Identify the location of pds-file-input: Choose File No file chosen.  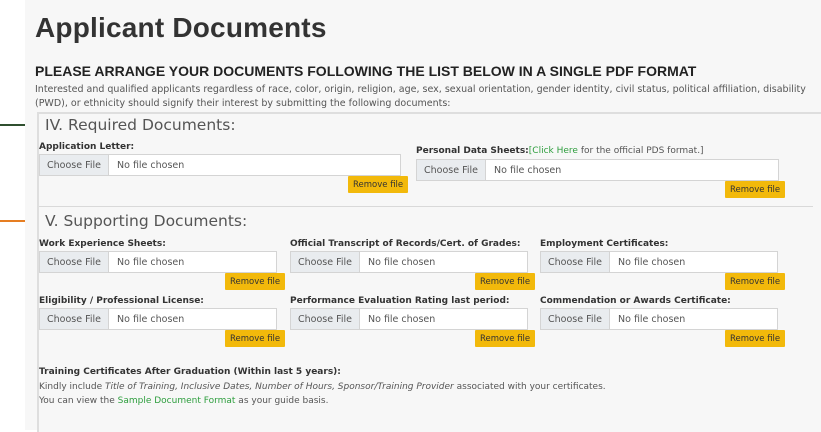
(597, 170).